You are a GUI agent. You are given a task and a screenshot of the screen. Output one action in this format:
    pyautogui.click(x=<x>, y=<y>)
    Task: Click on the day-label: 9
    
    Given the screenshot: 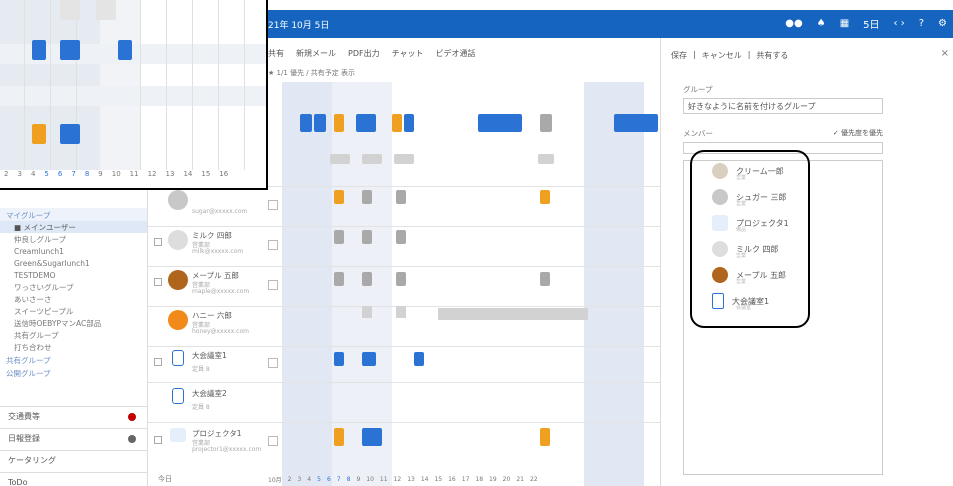 What is the action you would take?
    pyautogui.click(x=358, y=479)
    